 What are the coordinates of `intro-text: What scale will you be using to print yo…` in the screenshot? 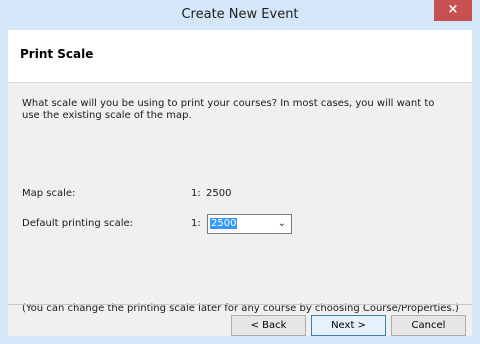 It's located at (228, 109).